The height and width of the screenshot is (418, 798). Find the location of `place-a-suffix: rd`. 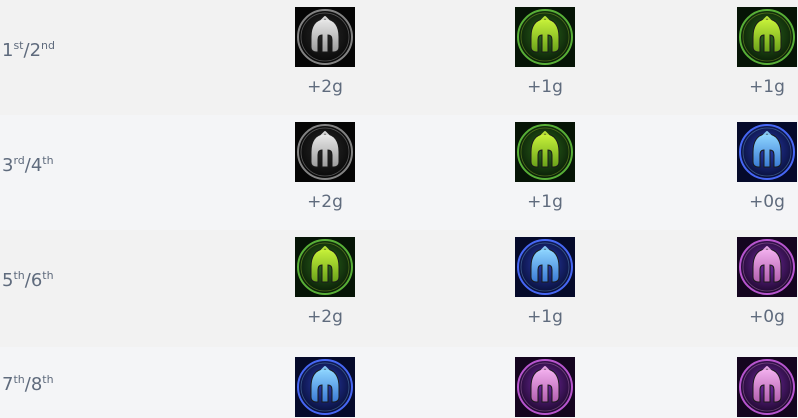

place-a-suffix: rd is located at coordinates (19, 160).